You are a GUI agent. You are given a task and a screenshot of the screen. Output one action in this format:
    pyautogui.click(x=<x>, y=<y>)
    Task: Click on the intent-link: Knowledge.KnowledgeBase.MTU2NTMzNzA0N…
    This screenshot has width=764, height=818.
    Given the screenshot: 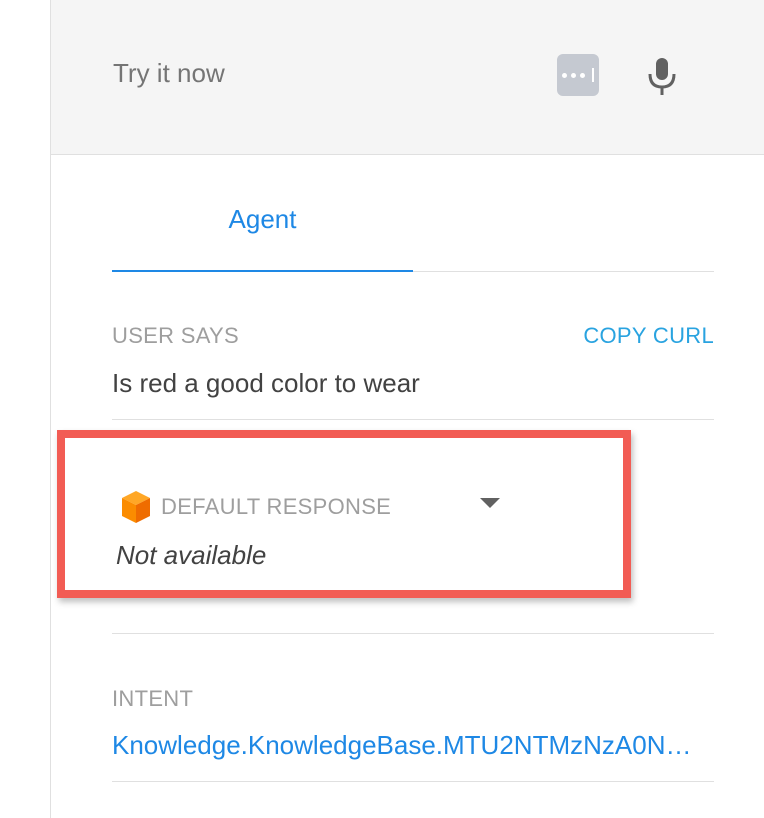 What is the action you would take?
    pyautogui.click(x=413, y=745)
    